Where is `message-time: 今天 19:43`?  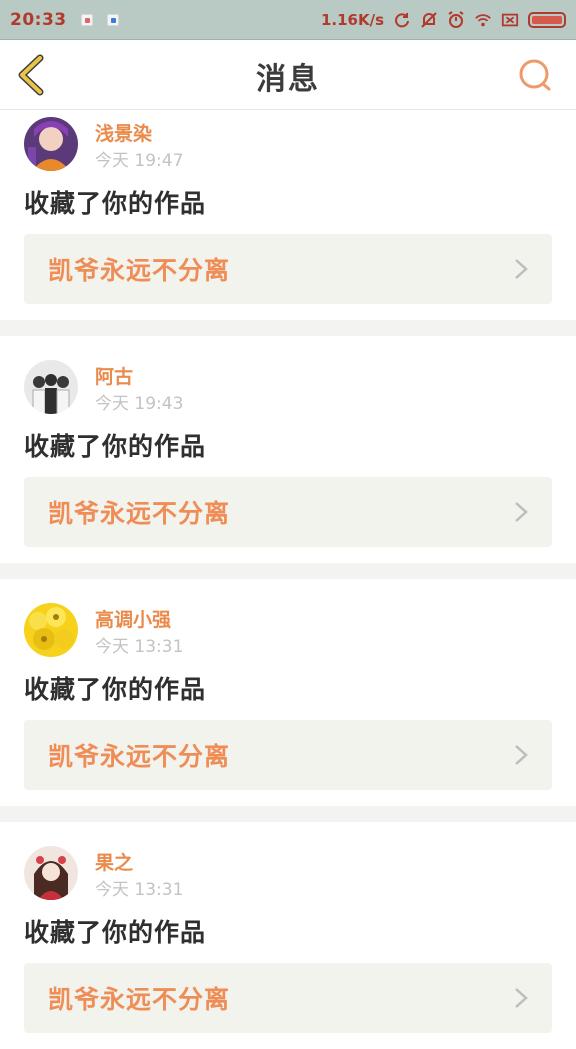 message-time: 今天 19:43 is located at coordinates (139, 404).